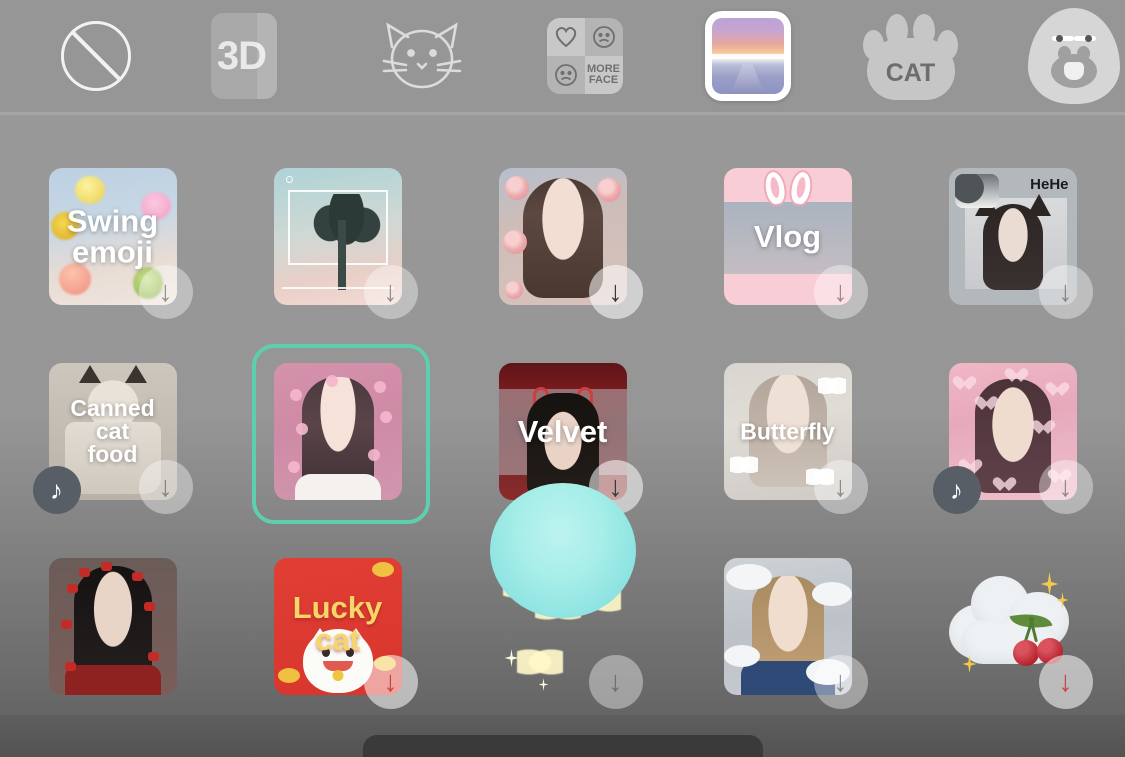  I want to click on ff-tooth, so click(1073, 71).